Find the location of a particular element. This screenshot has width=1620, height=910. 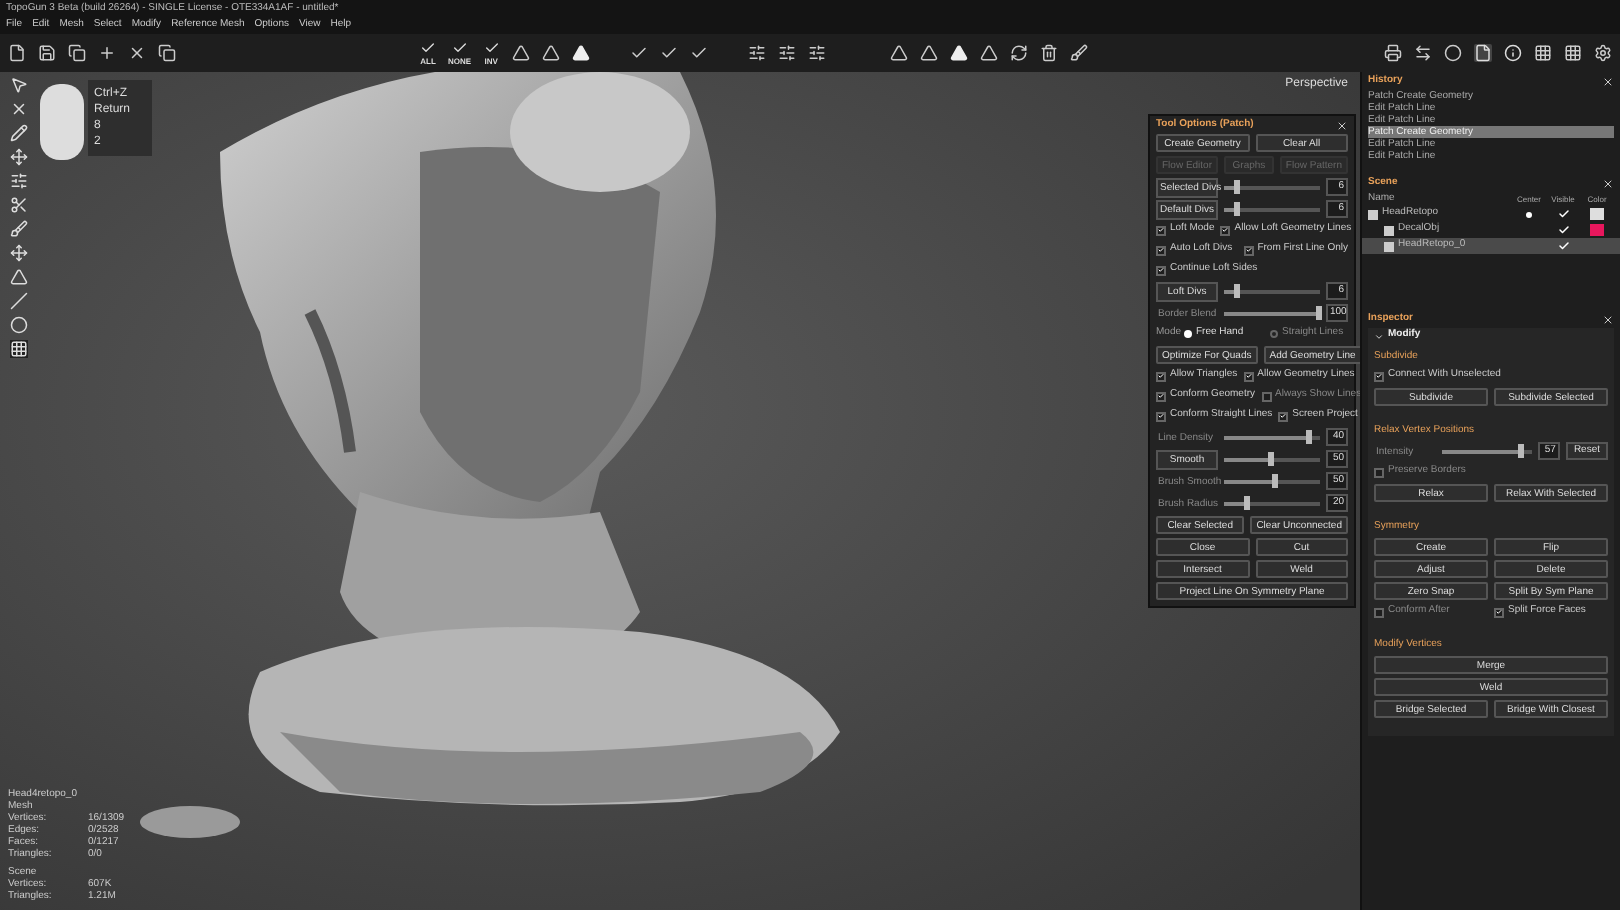

document-icon is located at coordinates (1483, 53).